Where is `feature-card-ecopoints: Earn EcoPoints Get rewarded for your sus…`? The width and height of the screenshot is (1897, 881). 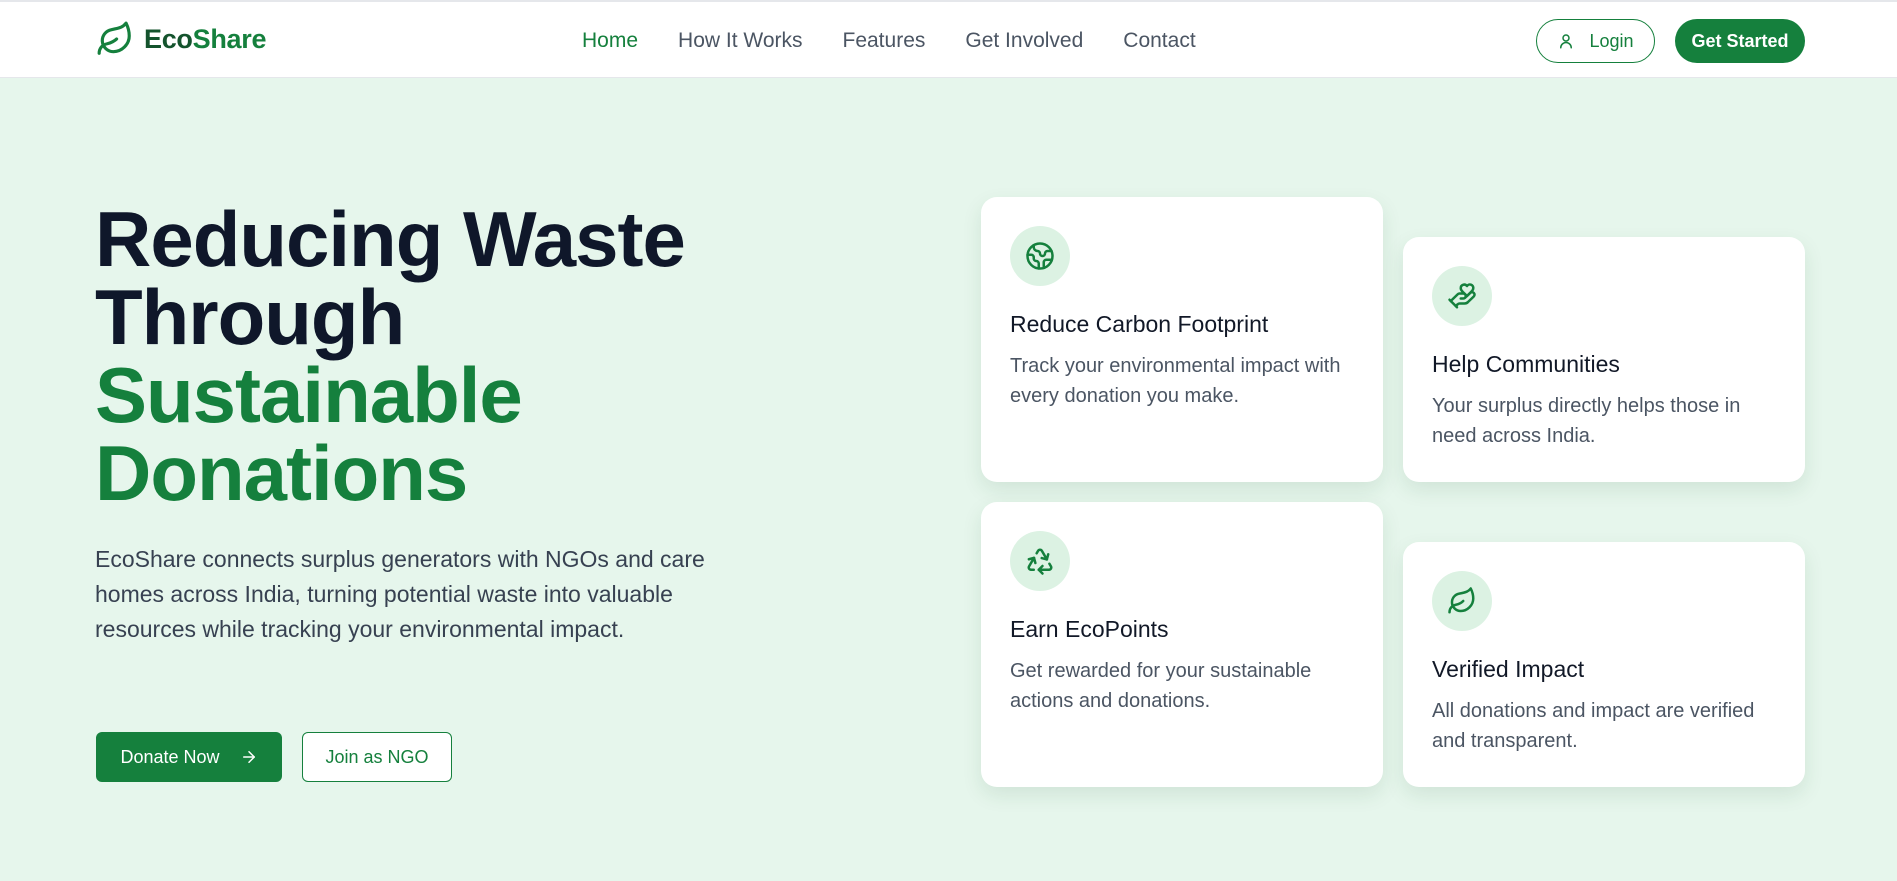 feature-card-ecopoints: Earn EcoPoints Get rewarded for your sus… is located at coordinates (1182, 644).